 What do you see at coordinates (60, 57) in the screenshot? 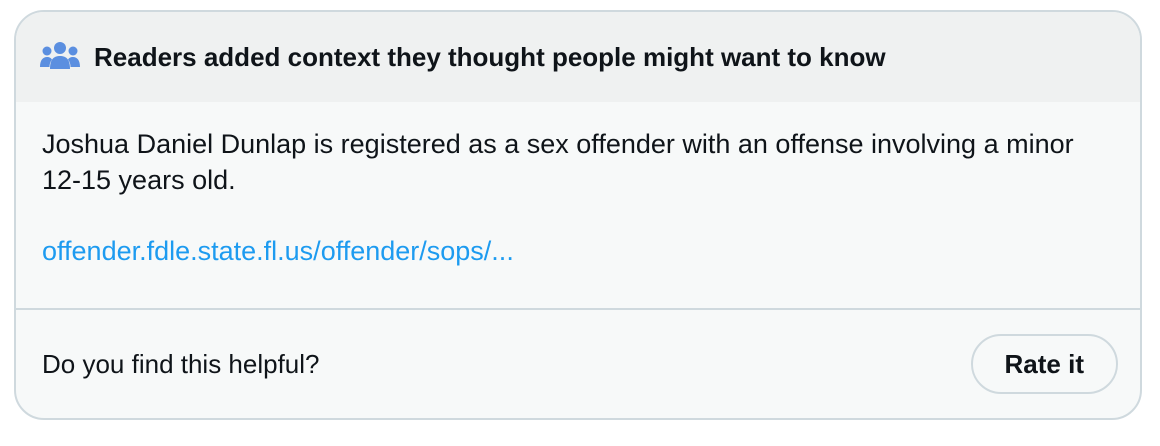
I see `people-icon` at bounding box center [60, 57].